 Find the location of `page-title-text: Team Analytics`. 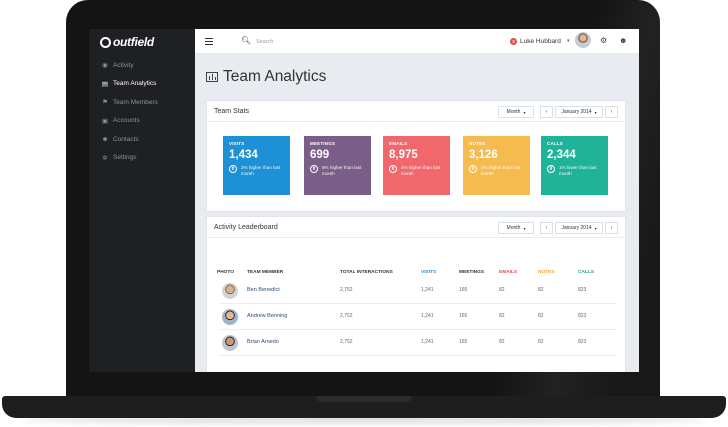

page-title-text: Team Analytics is located at coordinates (275, 76).